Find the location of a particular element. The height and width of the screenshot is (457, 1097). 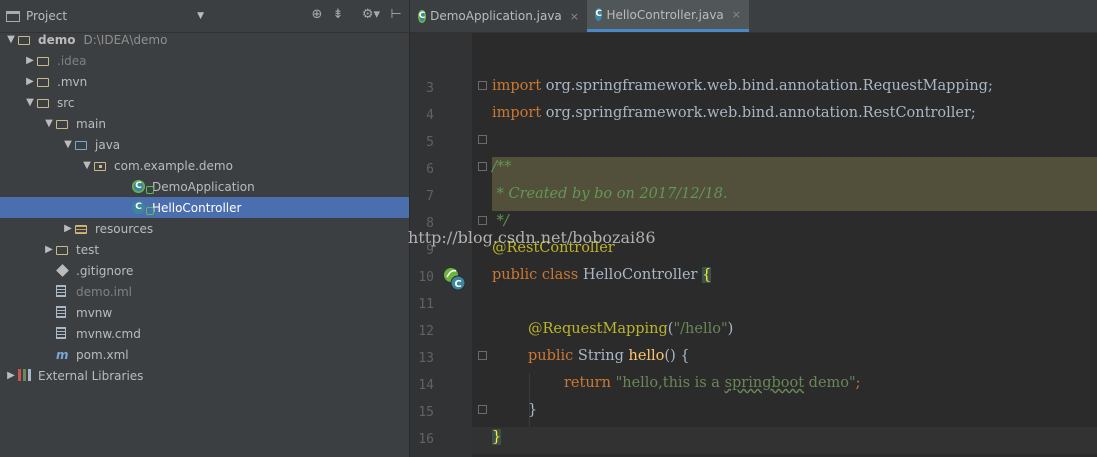

project-view-label: Project is located at coordinates (47, 16).